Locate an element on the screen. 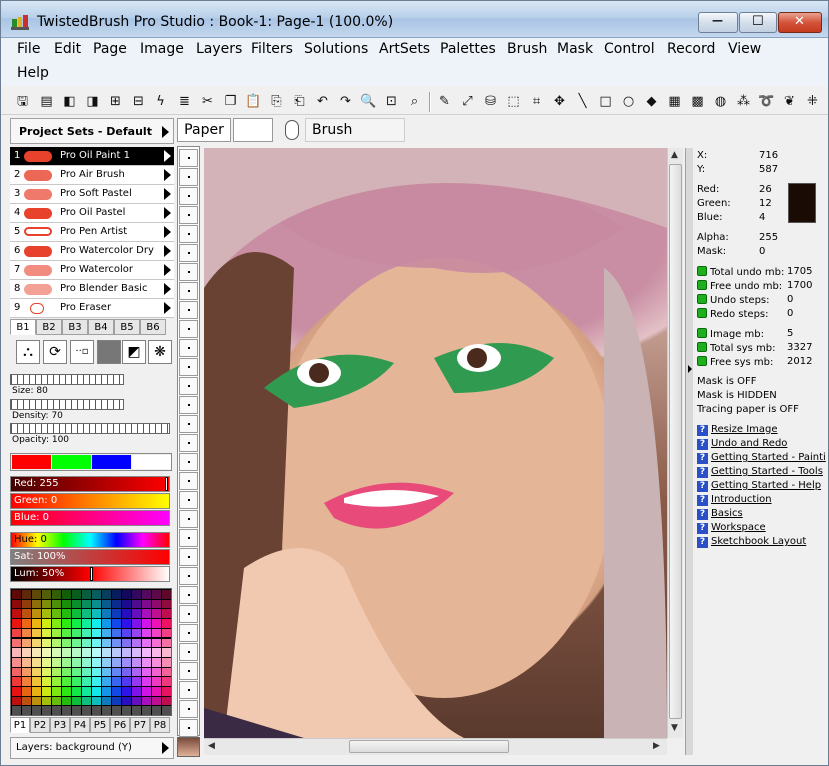 The height and width of the screenshot is (766, 829). tab-b2: B2 is located at coordinates (49, 327).